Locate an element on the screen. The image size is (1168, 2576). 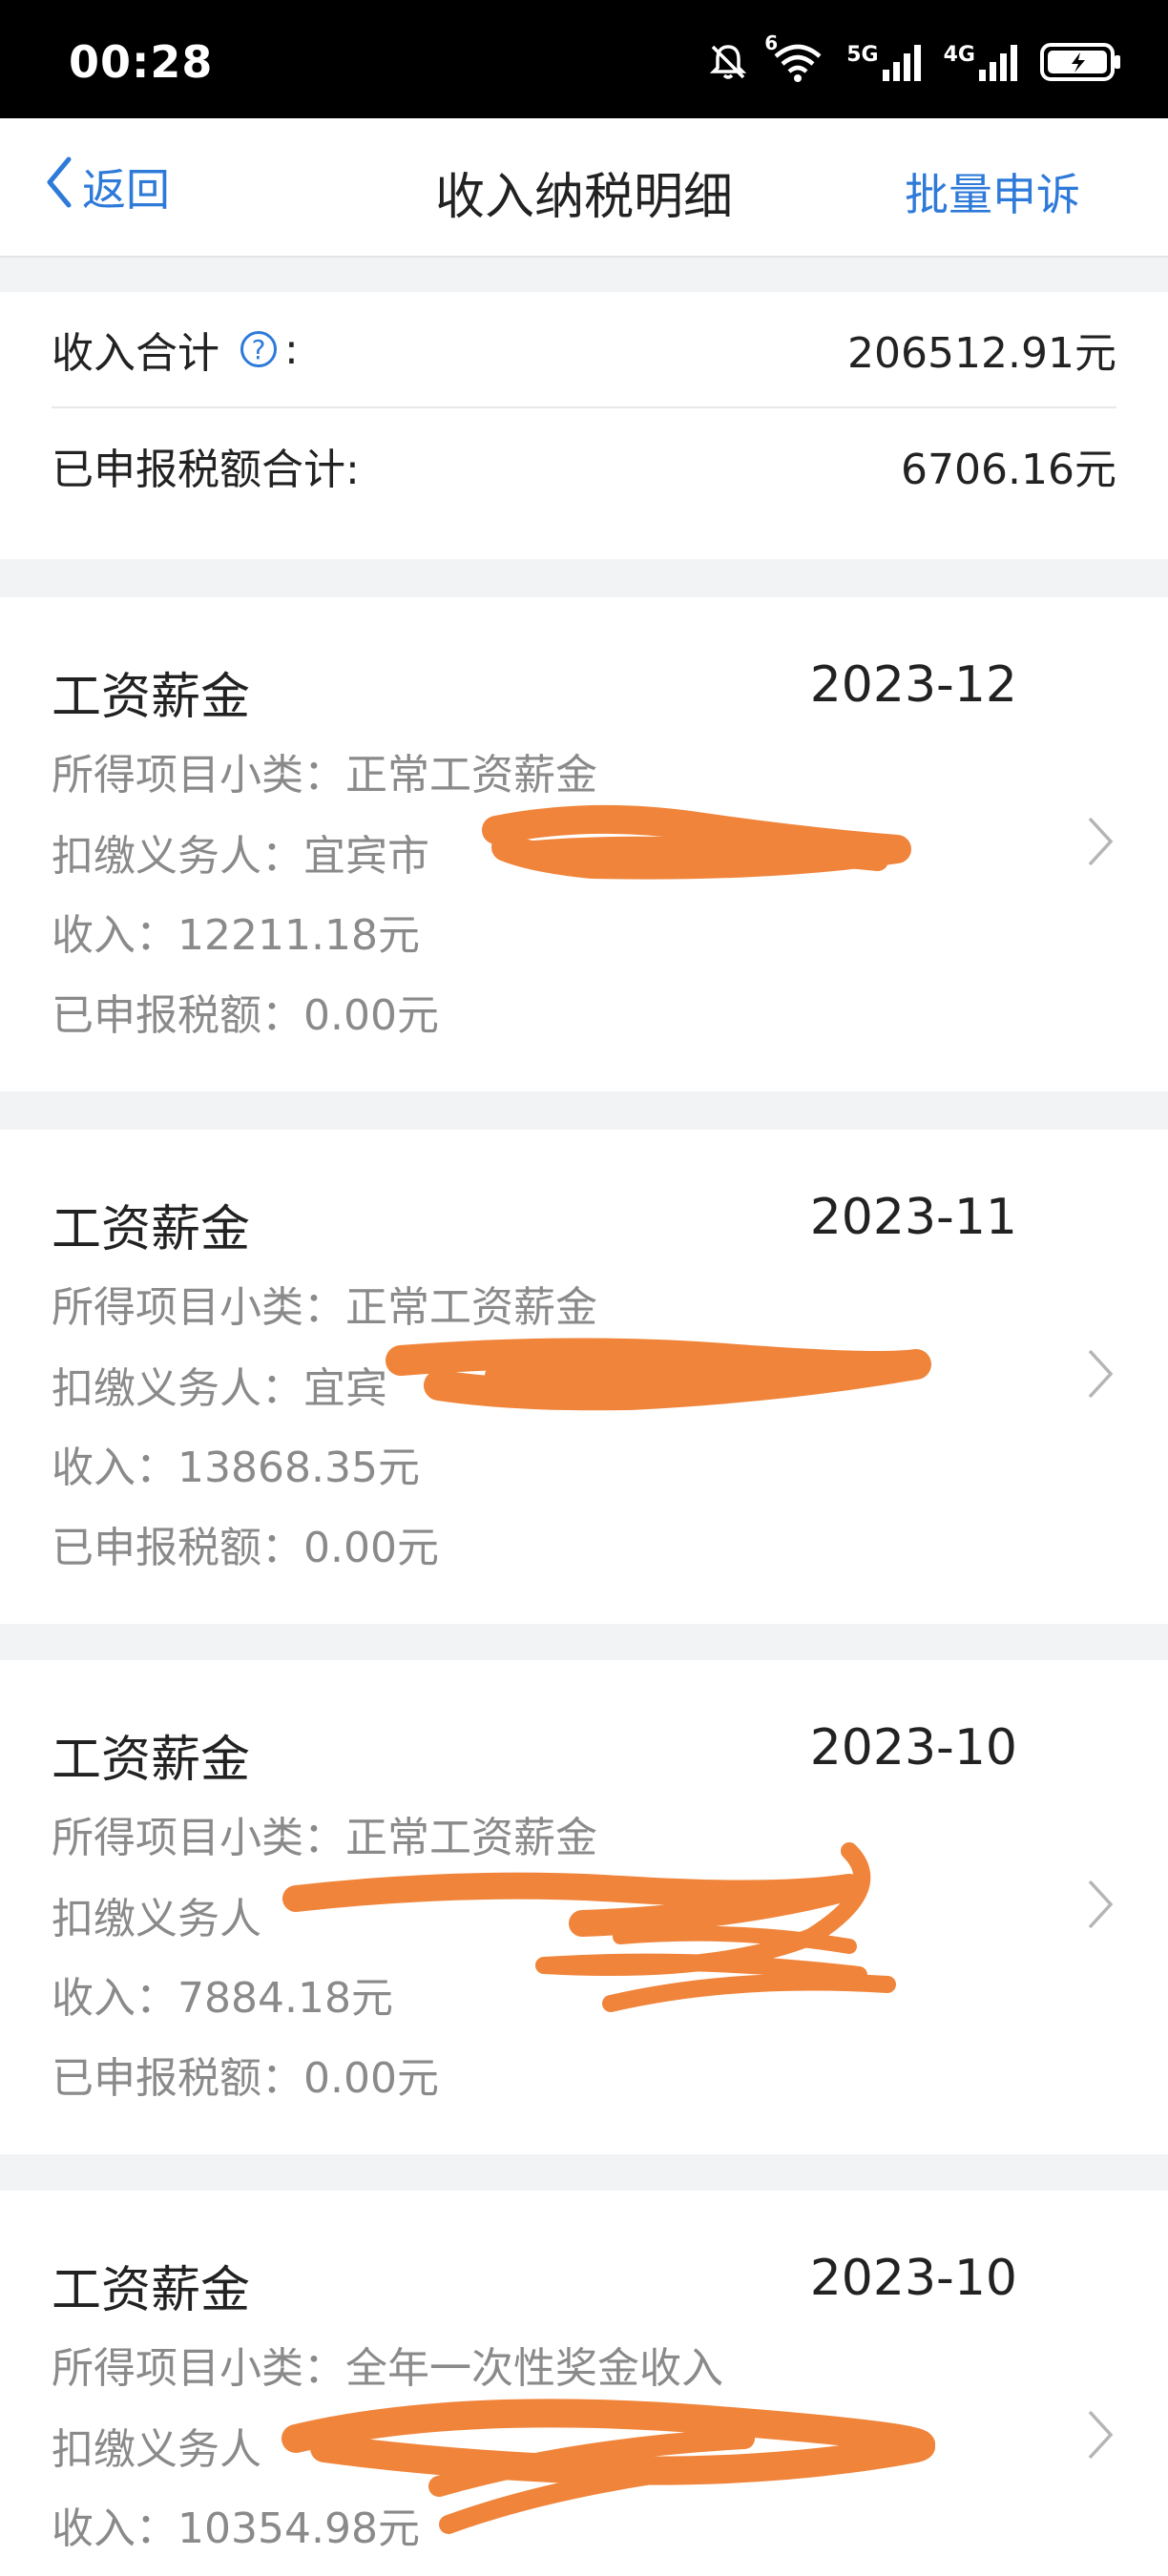
record-withholder: 扣缴义务人：宜宾 is located at coordinates (219, 1388).